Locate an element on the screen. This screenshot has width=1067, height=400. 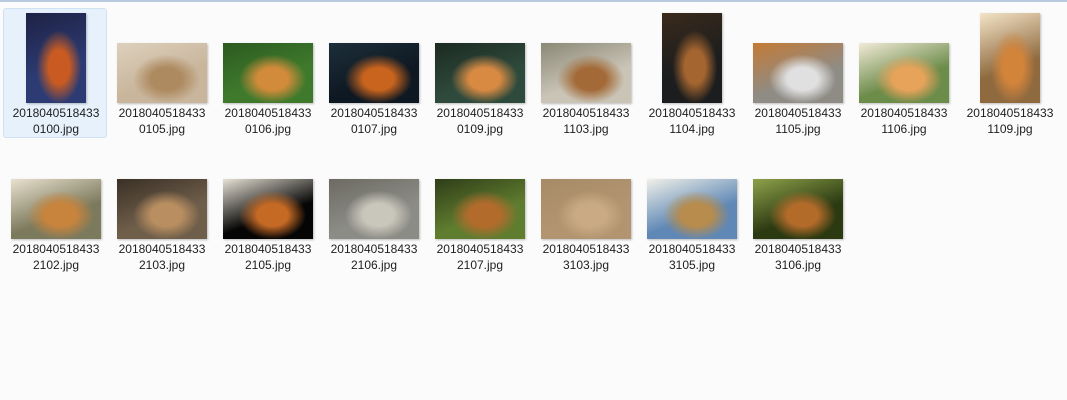
file-name-line-2: 1109.jpg is located at coordinates (1010, 129).